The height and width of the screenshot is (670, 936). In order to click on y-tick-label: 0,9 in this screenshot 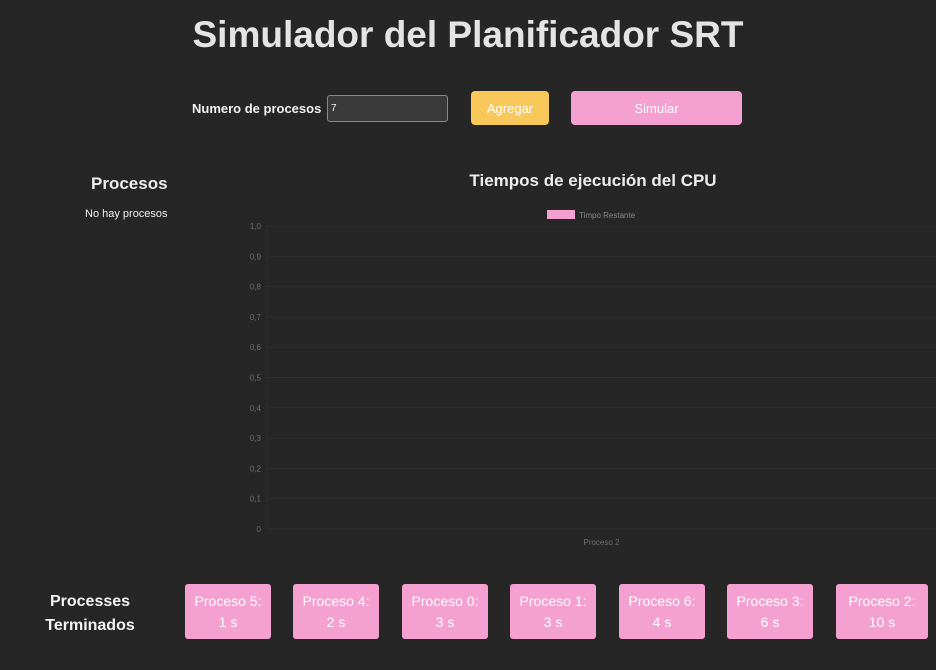, I will do `click(256, 256)`.